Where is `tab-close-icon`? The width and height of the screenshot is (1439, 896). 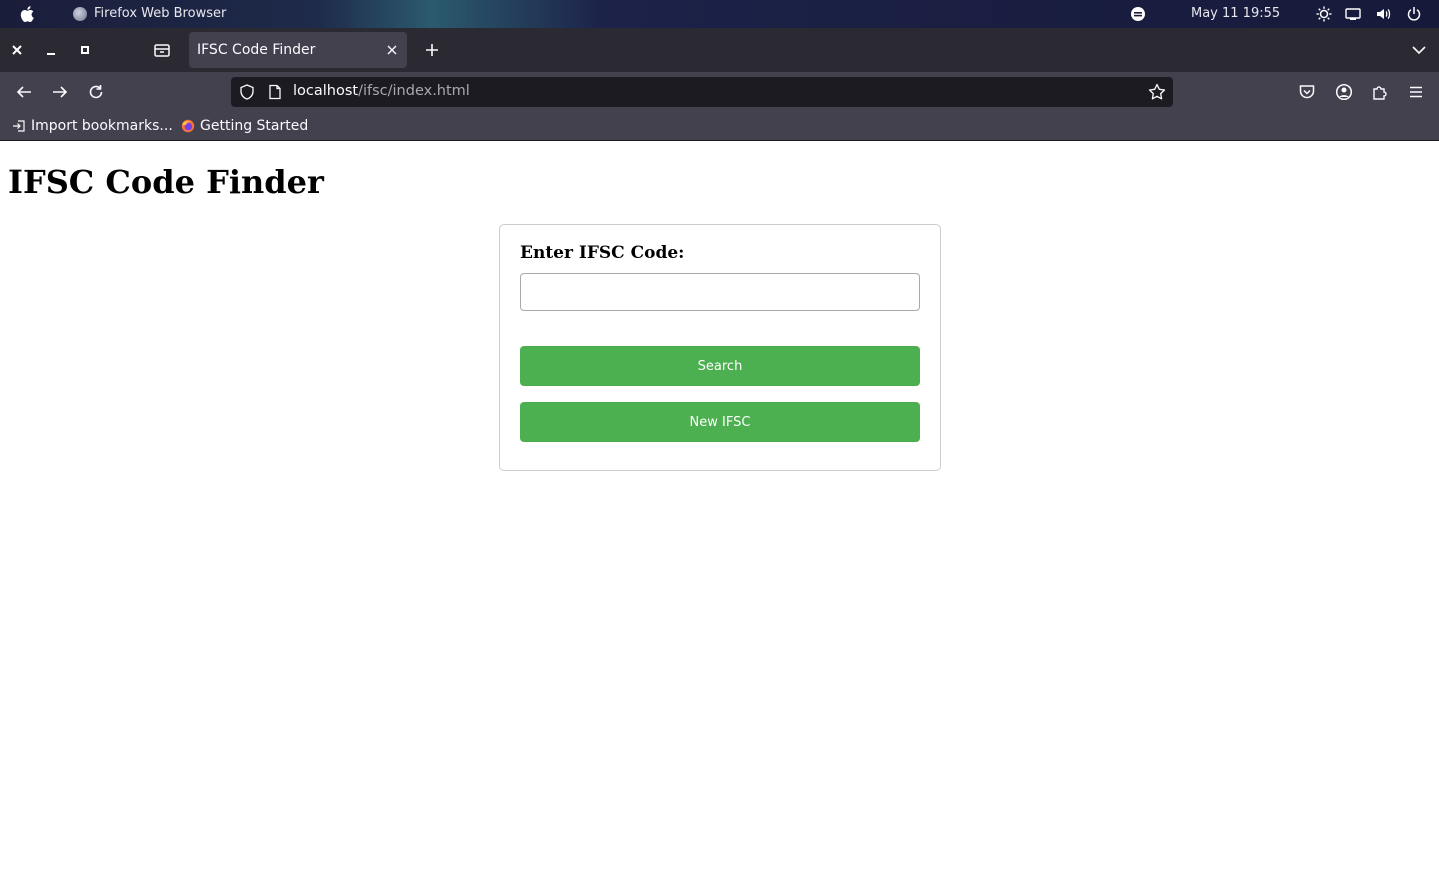 tab-close-icon is located at coordinates (392, 50).